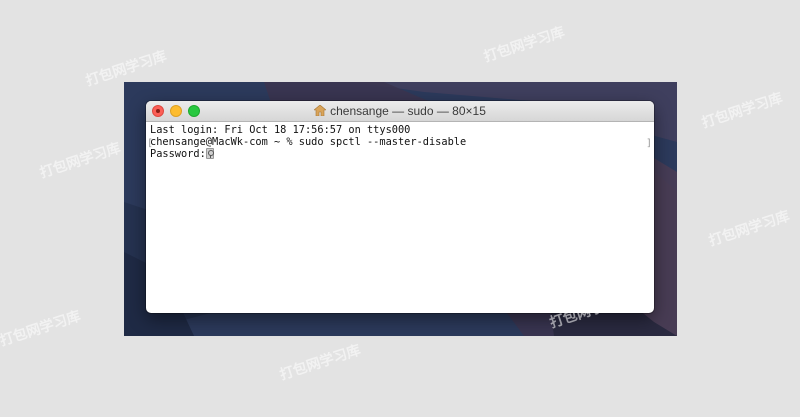 The height and width of the screenshot is (417, 800). Describe the element at coordinates (209, 153) in the screenshot. I see `key-icon` at that location.